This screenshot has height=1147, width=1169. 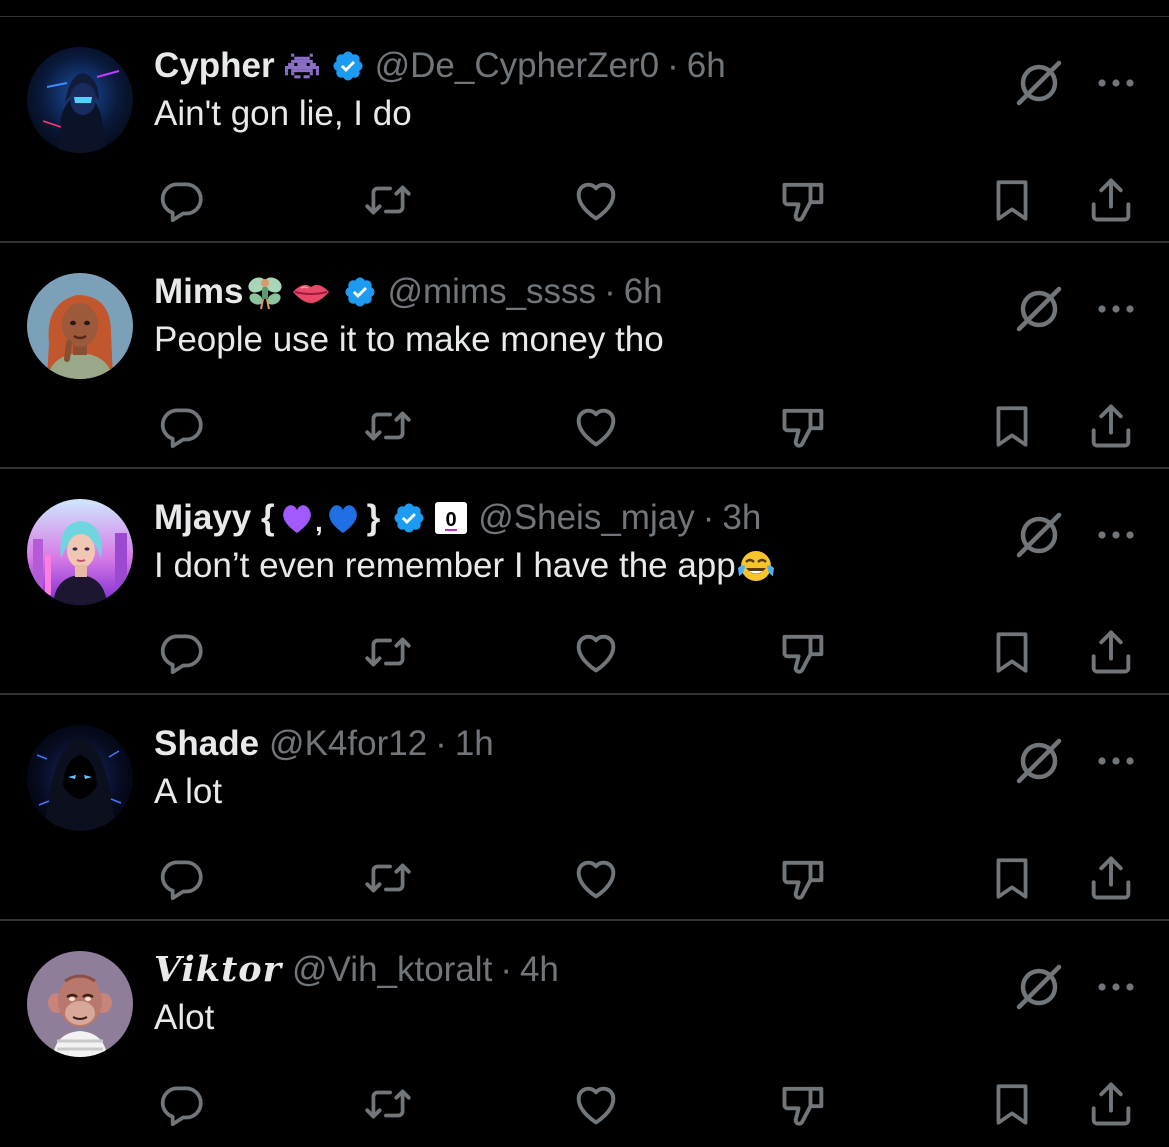 What do you see at coordinates (586, 518) in the screenshot?
I see `user-handle: @Sheis_mjay` at bounding box center [586, 518].